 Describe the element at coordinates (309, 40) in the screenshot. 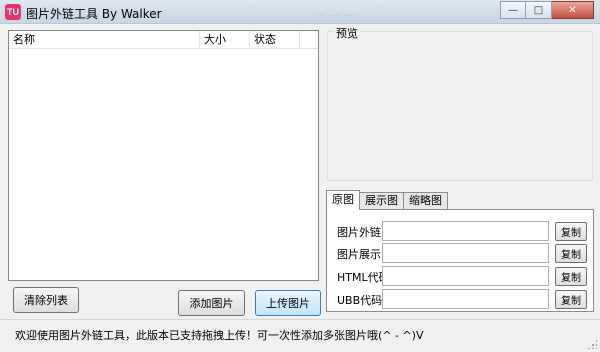

I see `column-header-filler` at that location.